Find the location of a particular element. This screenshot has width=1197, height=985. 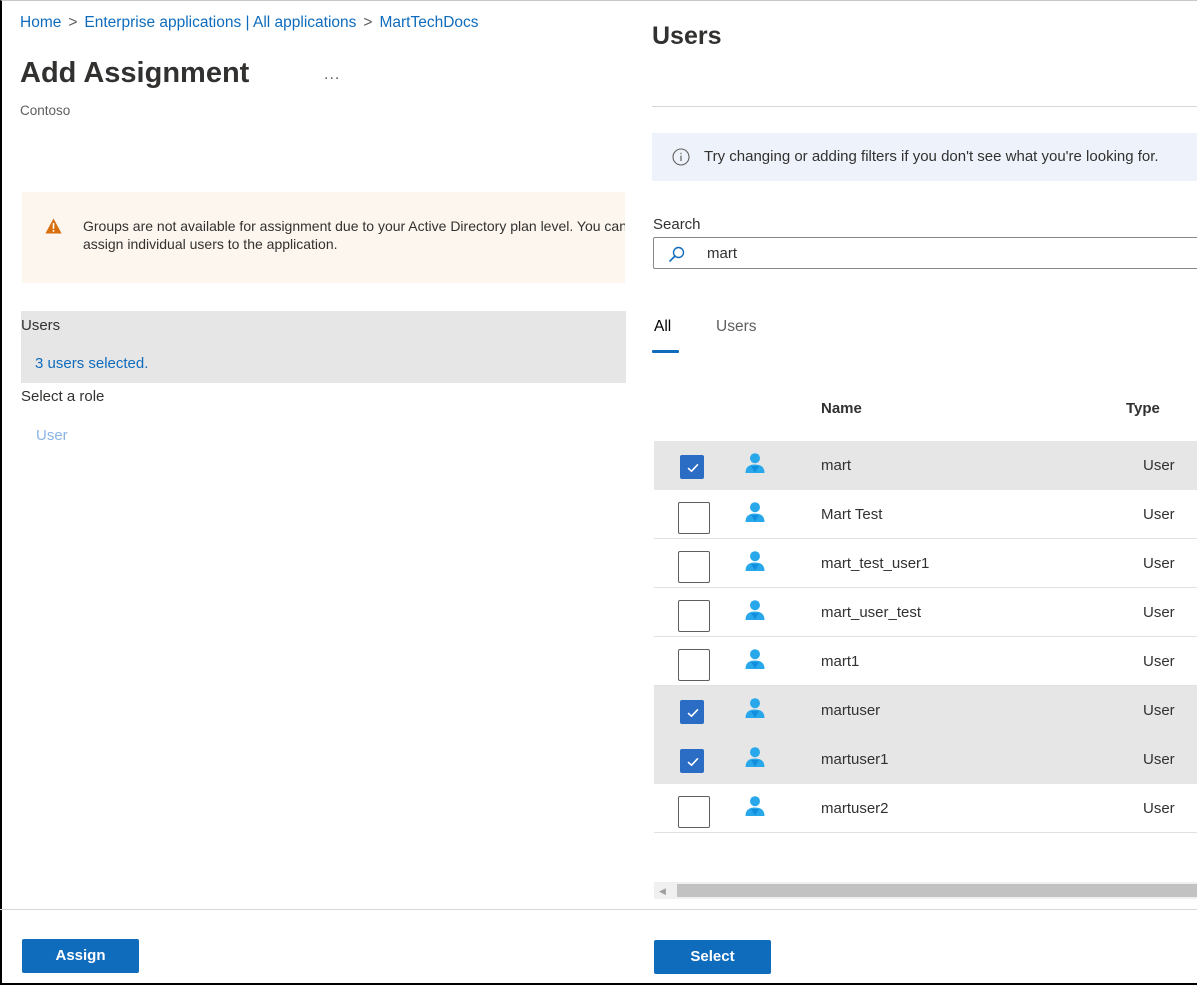

select-button: Select is located at coordinates (712, 957).